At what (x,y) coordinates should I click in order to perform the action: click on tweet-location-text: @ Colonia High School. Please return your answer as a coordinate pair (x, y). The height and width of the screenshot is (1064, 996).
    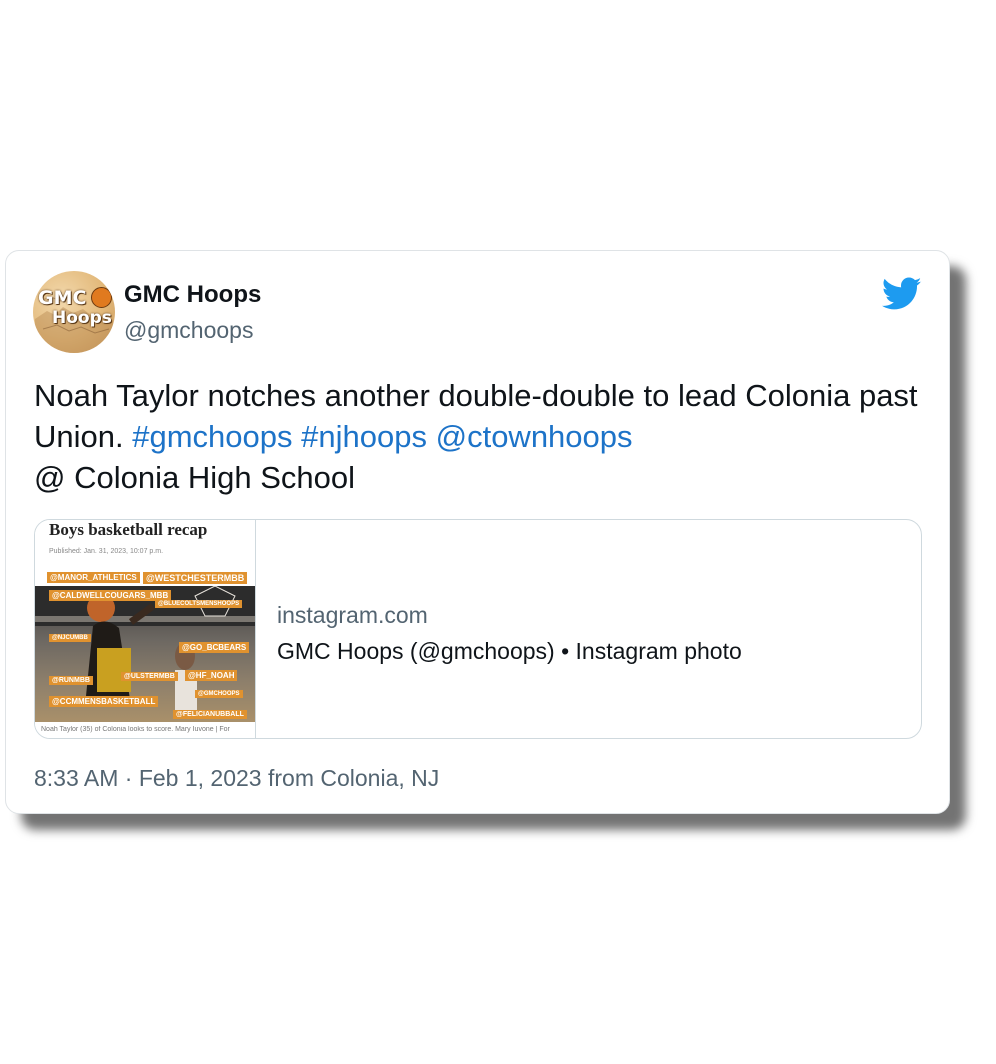
    Looking at the image, I should click on (194, 477).